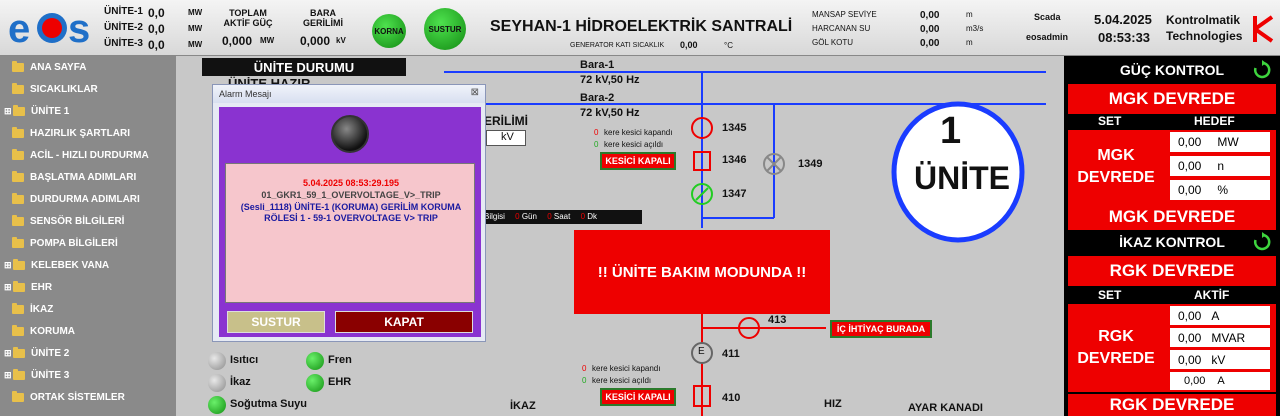 The width and height of the screenshot is (1280, 416). I want to click on alarm-silence-button: SUSTUR, so click(276, 322).